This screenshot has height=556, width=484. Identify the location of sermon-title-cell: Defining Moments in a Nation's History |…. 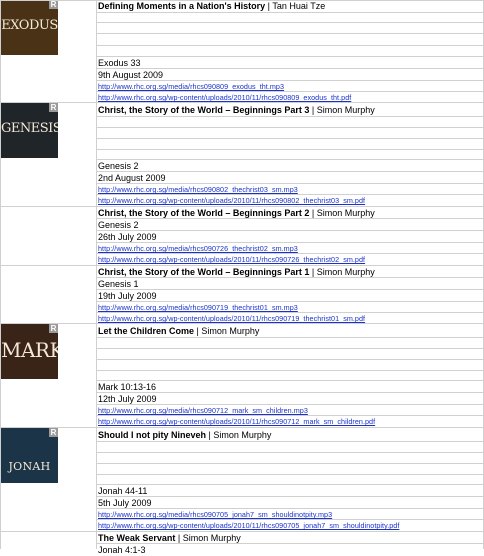
(290, 6).